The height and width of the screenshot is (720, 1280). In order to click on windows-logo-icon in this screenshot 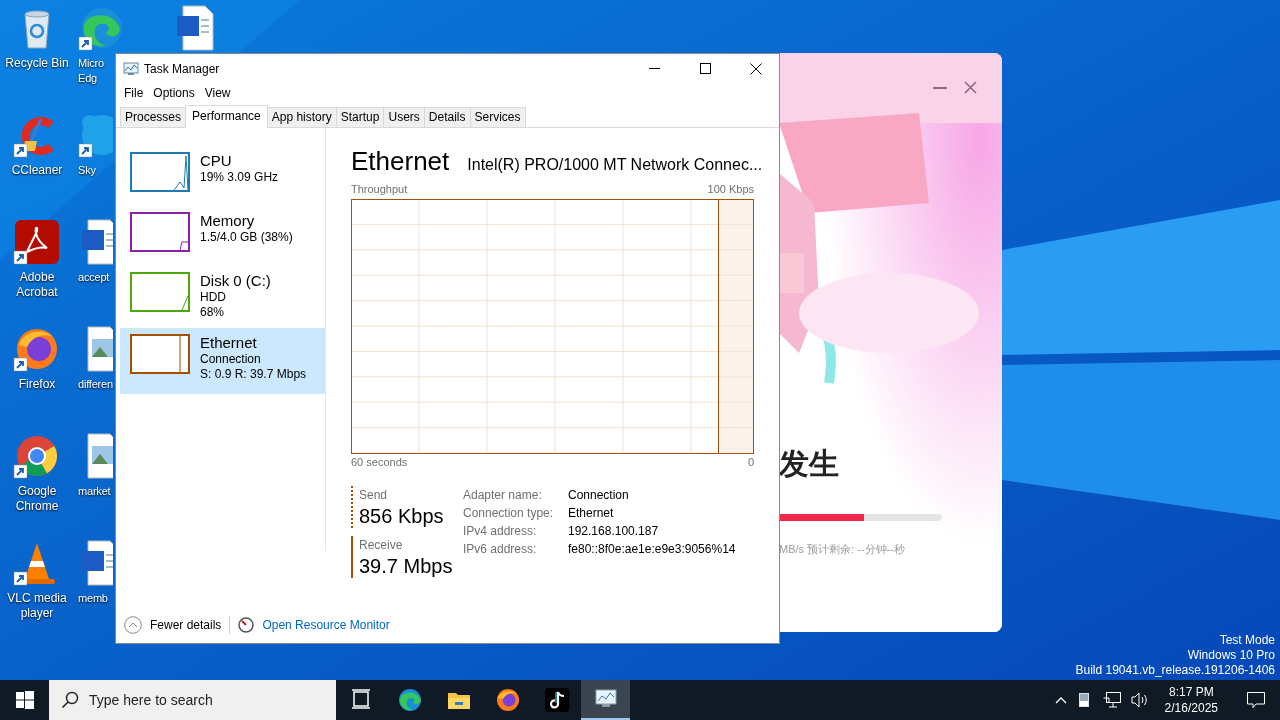, I will do `click(24, 700)`.